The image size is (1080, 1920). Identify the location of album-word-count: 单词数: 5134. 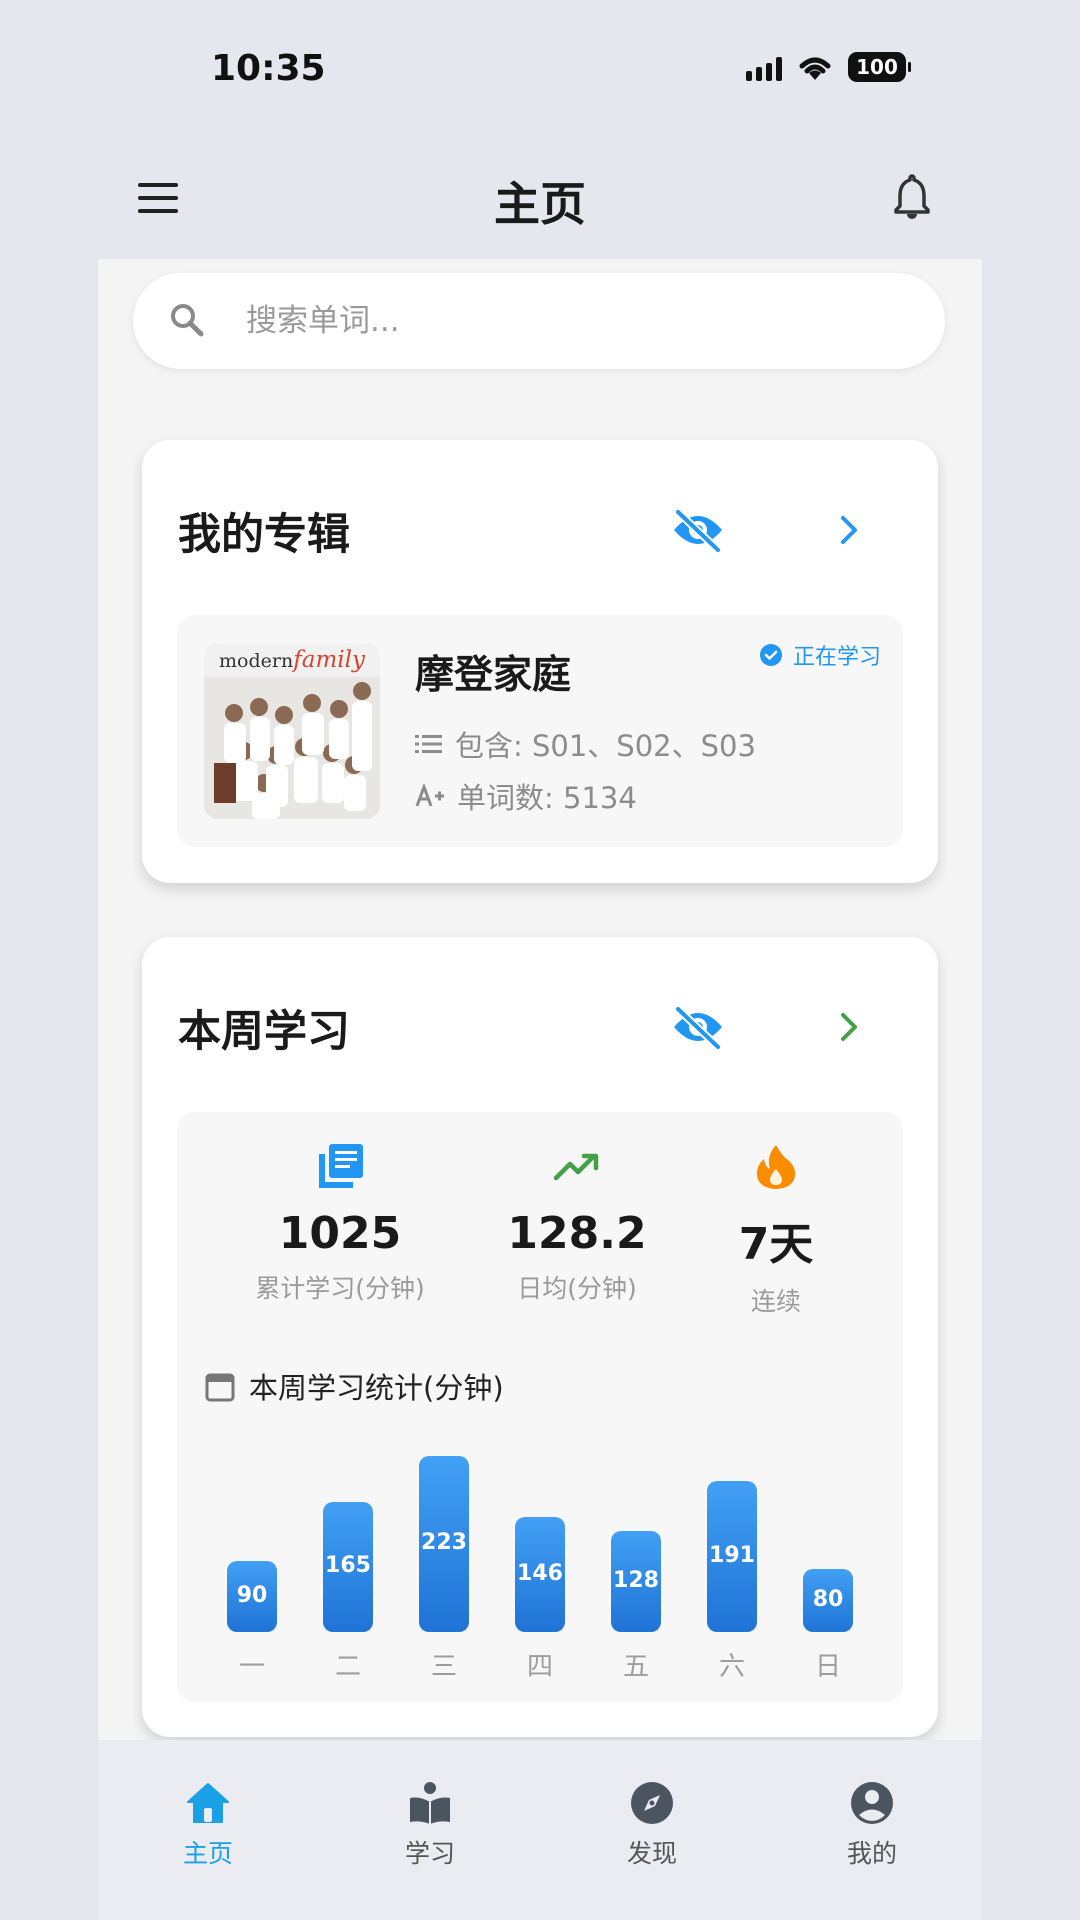
(526, 796).